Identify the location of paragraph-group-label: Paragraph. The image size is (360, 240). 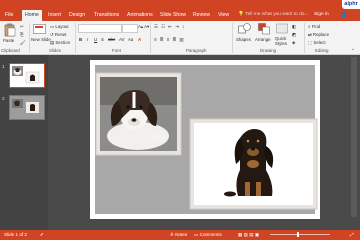
(196, 50).